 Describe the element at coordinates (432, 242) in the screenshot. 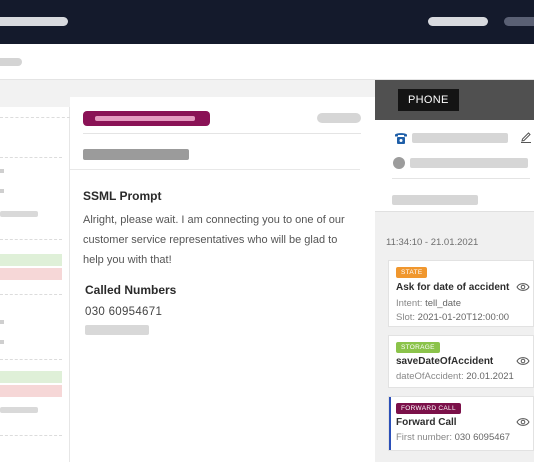

I see `event-timestamp: 11:34:10 - 21.01.2021` at that location.